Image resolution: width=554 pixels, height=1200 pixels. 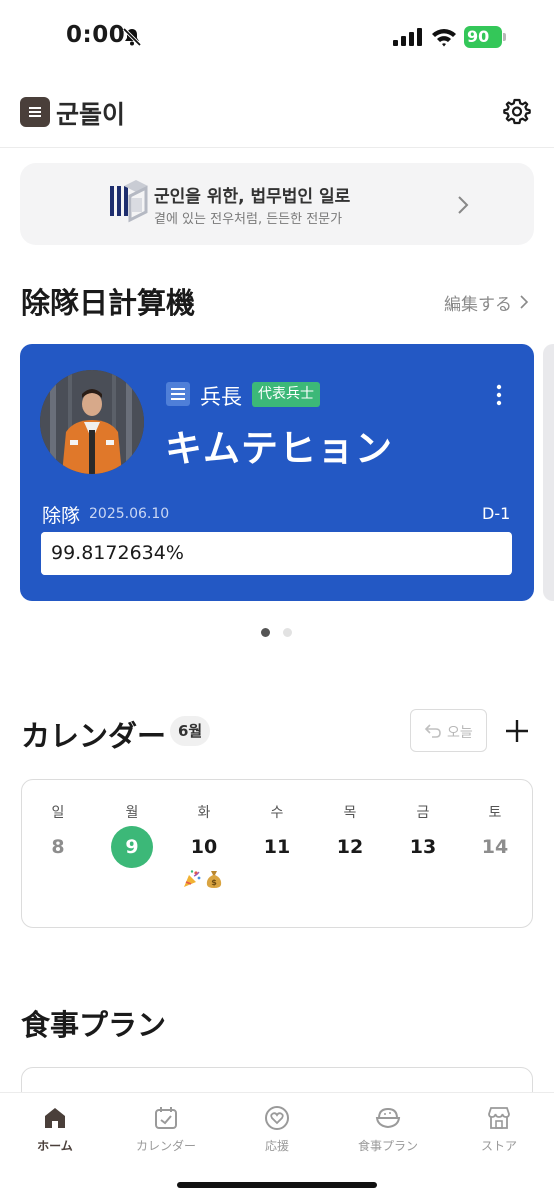 What do you see at coordinates (108, 303) in the screenshot?
I see `discharge-section-title: 除隊日計算機` at bounding box center [108, 303].